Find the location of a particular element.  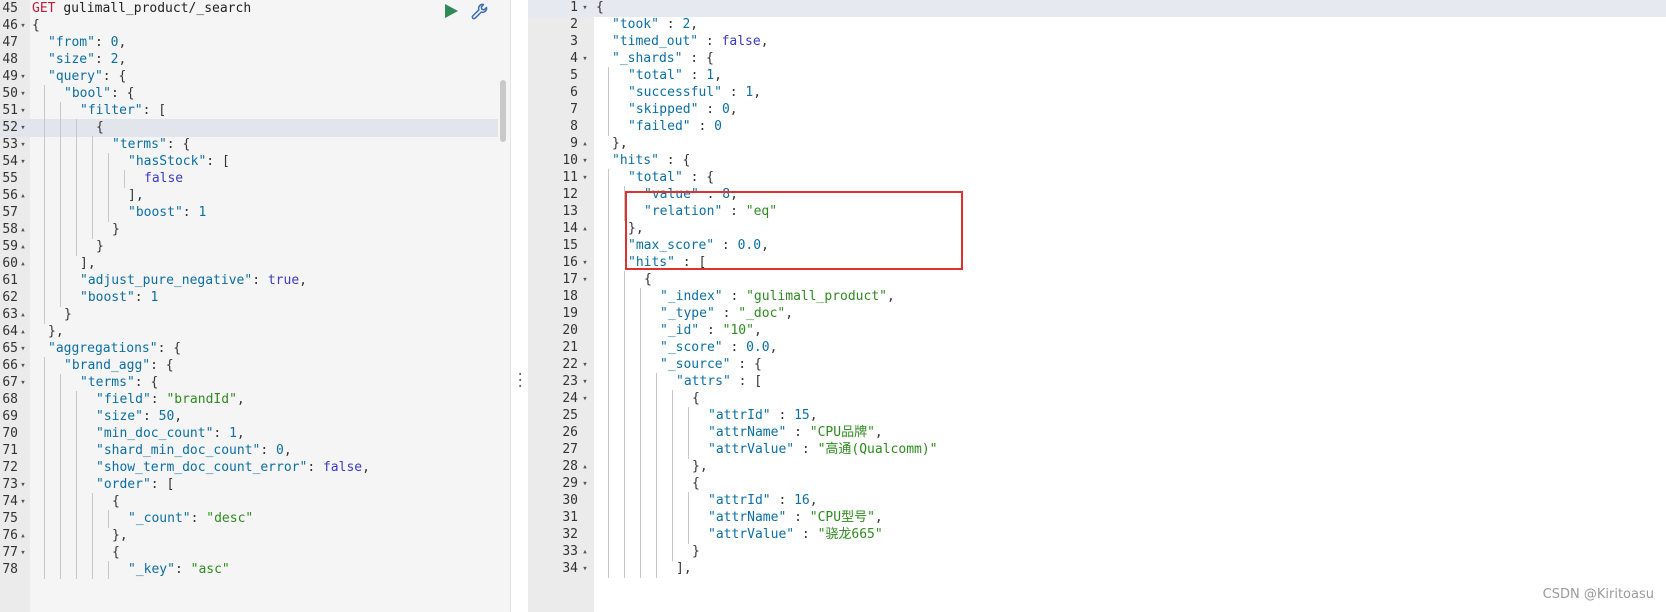

code-line: 71 "shard_min_doc_count": 0, is located at coordinates (249, 451).